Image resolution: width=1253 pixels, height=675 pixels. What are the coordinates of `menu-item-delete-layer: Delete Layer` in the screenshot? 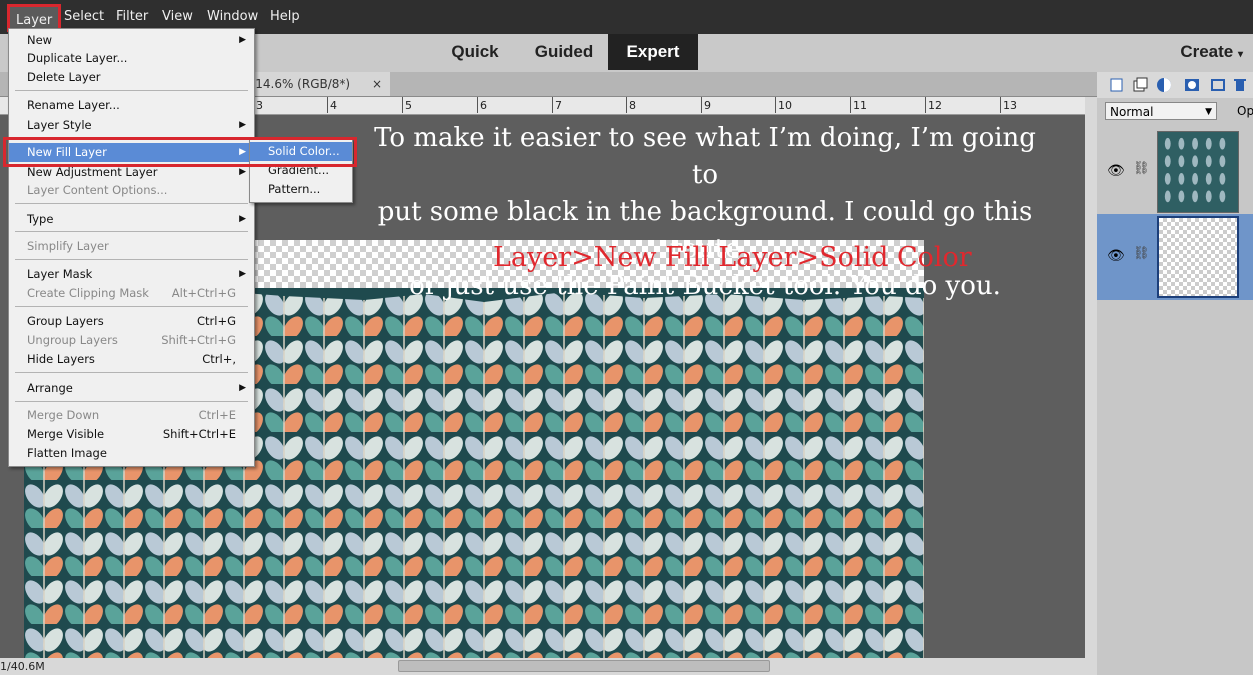 It's located at (131, 77).